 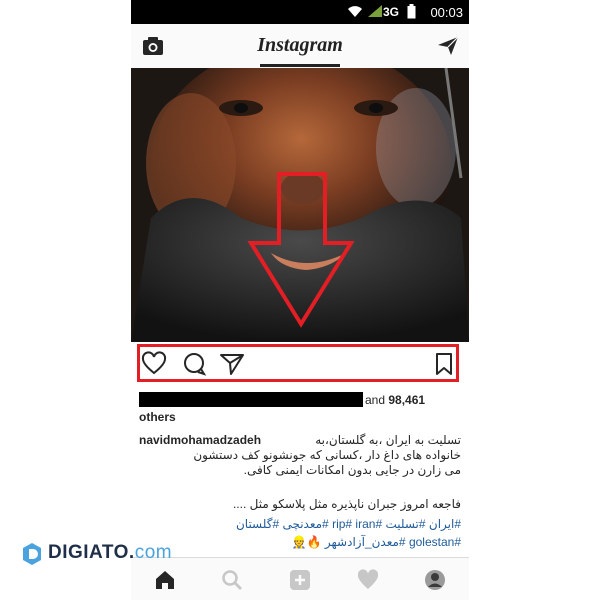 I want to click on likes-text: and 98,461, so click(x=395, y=400).